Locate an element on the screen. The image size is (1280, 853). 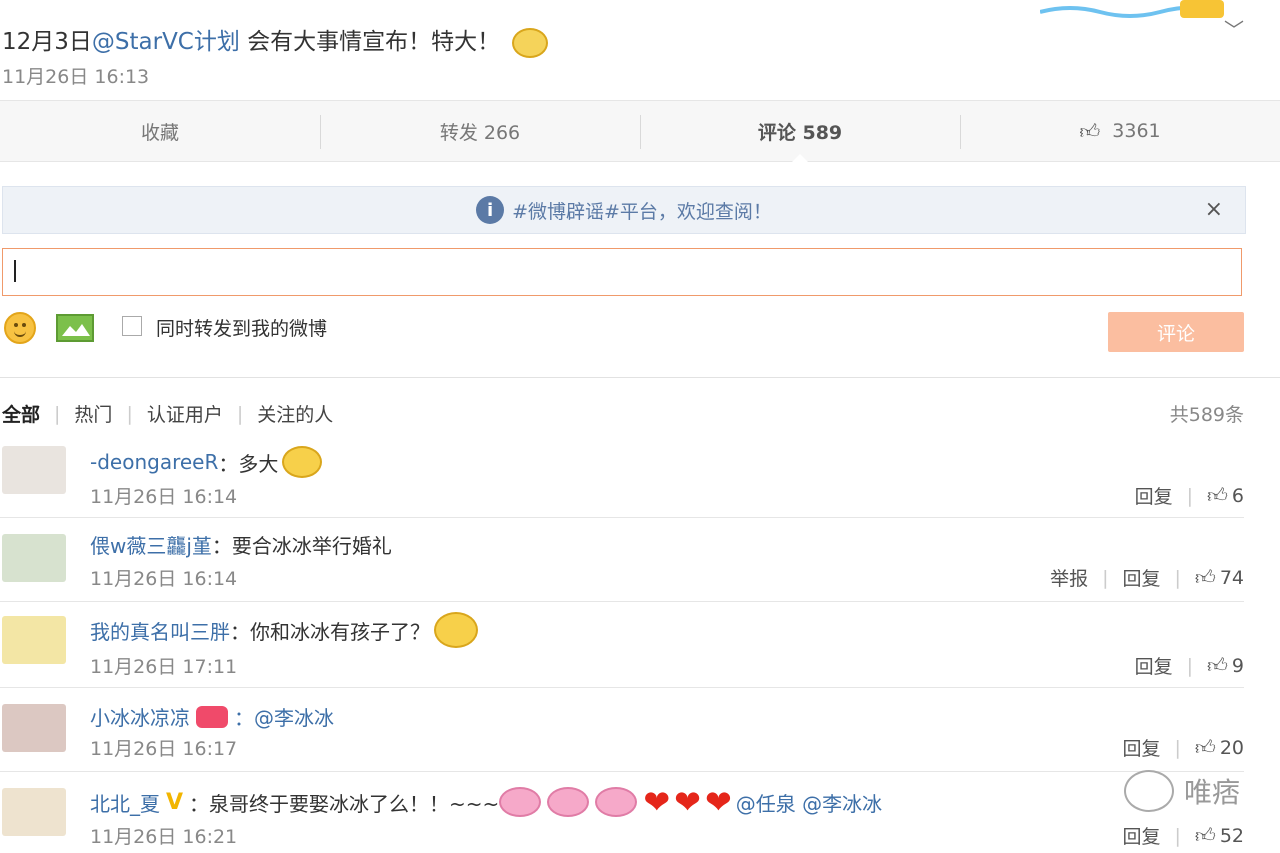
comment-text: ：要合冰冰举行婚礼 is located at coordinates (301, 546).